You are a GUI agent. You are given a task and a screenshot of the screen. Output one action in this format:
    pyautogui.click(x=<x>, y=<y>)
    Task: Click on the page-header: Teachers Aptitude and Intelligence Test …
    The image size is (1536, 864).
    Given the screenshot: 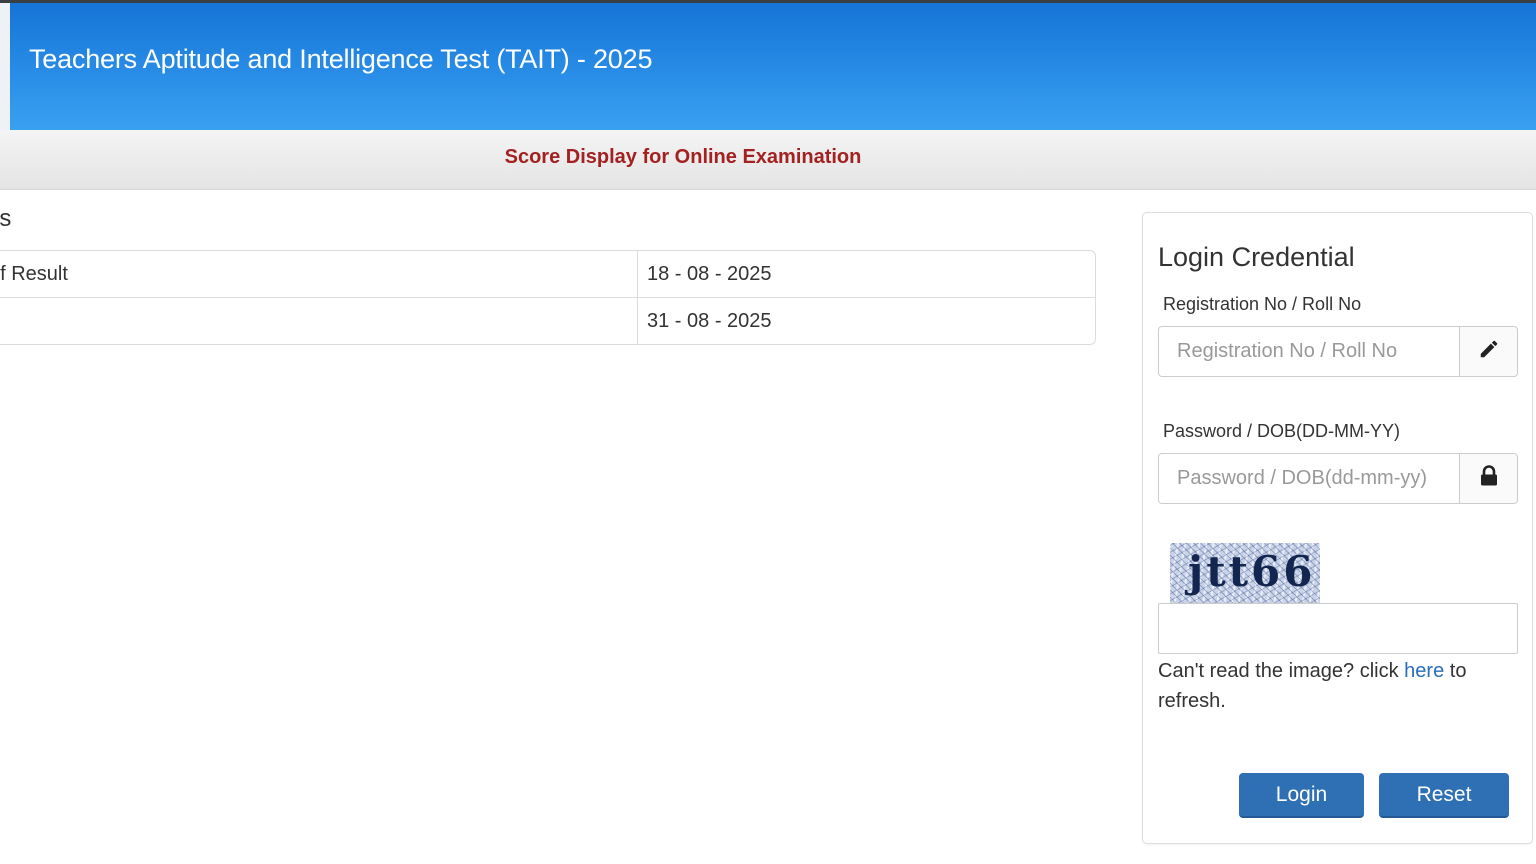 What is the action you would take?
    pyautogui.click(x=773, y=66)
    